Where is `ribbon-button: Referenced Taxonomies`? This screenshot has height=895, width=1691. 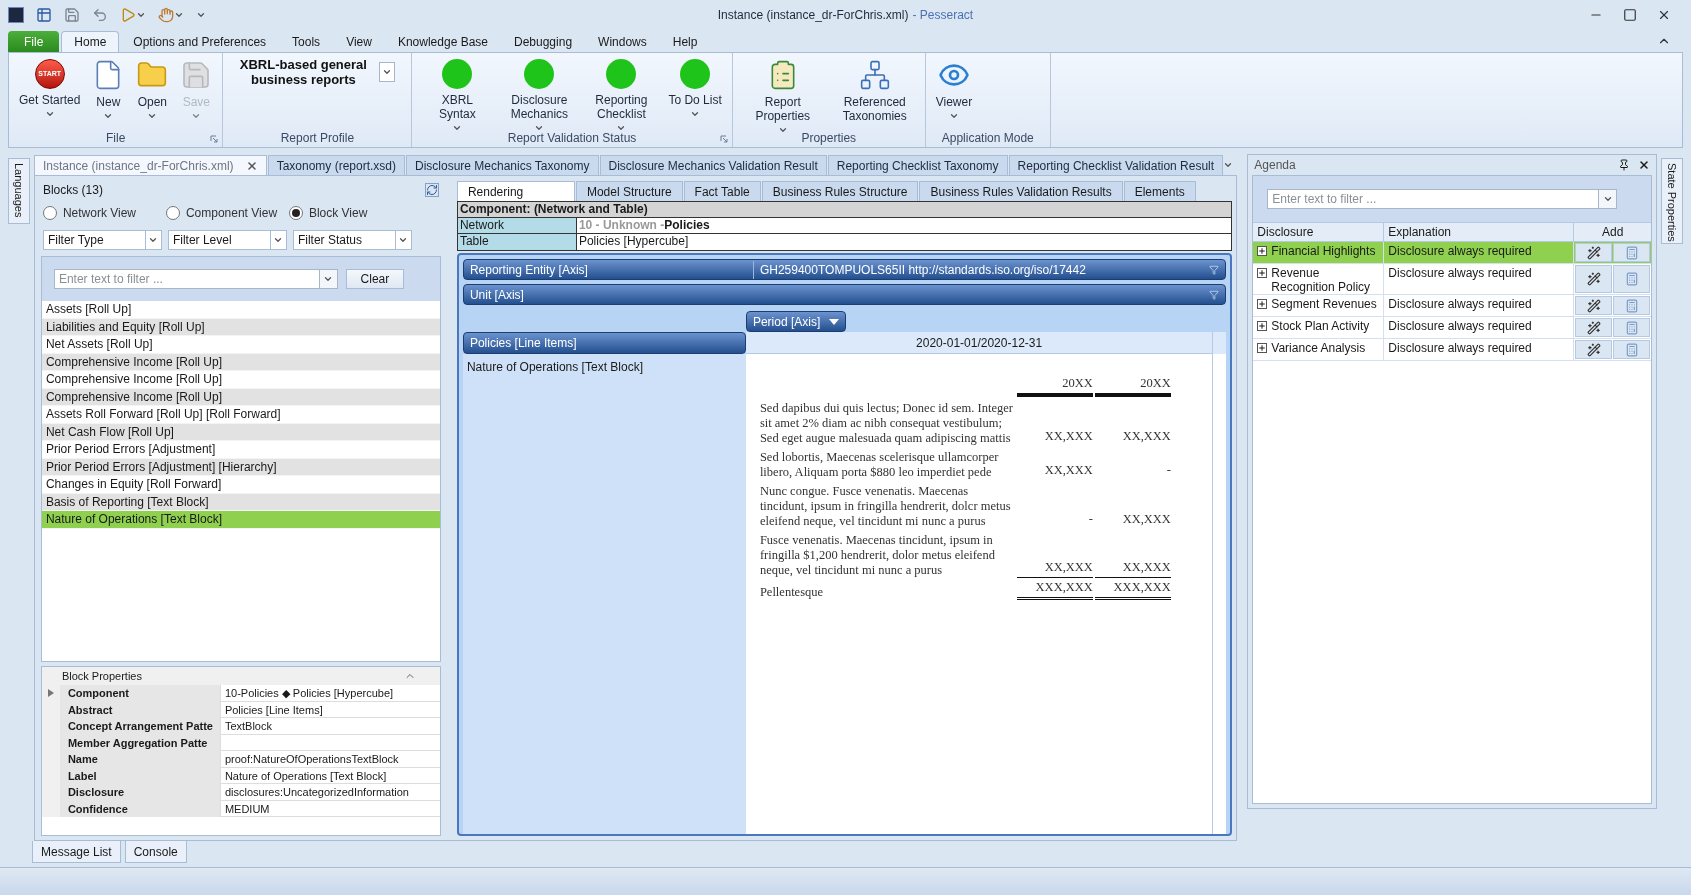 ribbon-button: Referenced Taxonomies is located at coordinates (874, 90).